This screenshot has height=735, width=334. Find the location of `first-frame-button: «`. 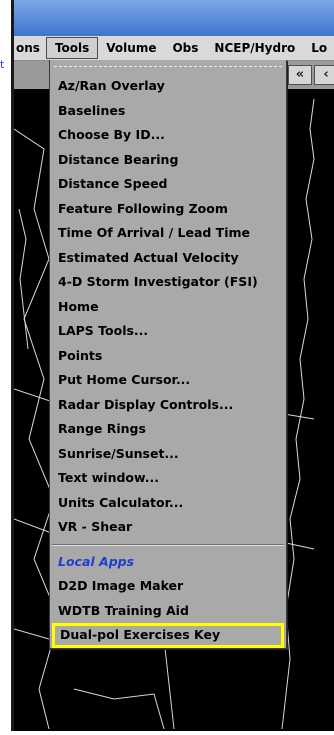

first-frame-button: « is located at coordinates (300, 75).